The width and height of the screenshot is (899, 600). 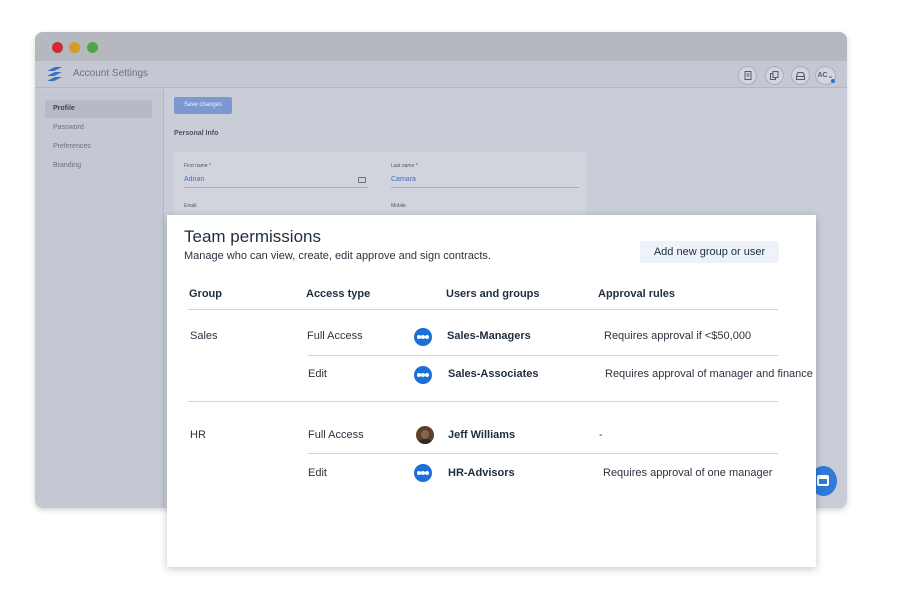 What do you see at coordinates (403, 179) in the screenshot?
I see `last-name-field: Camara` at bounding box center [403, 179].